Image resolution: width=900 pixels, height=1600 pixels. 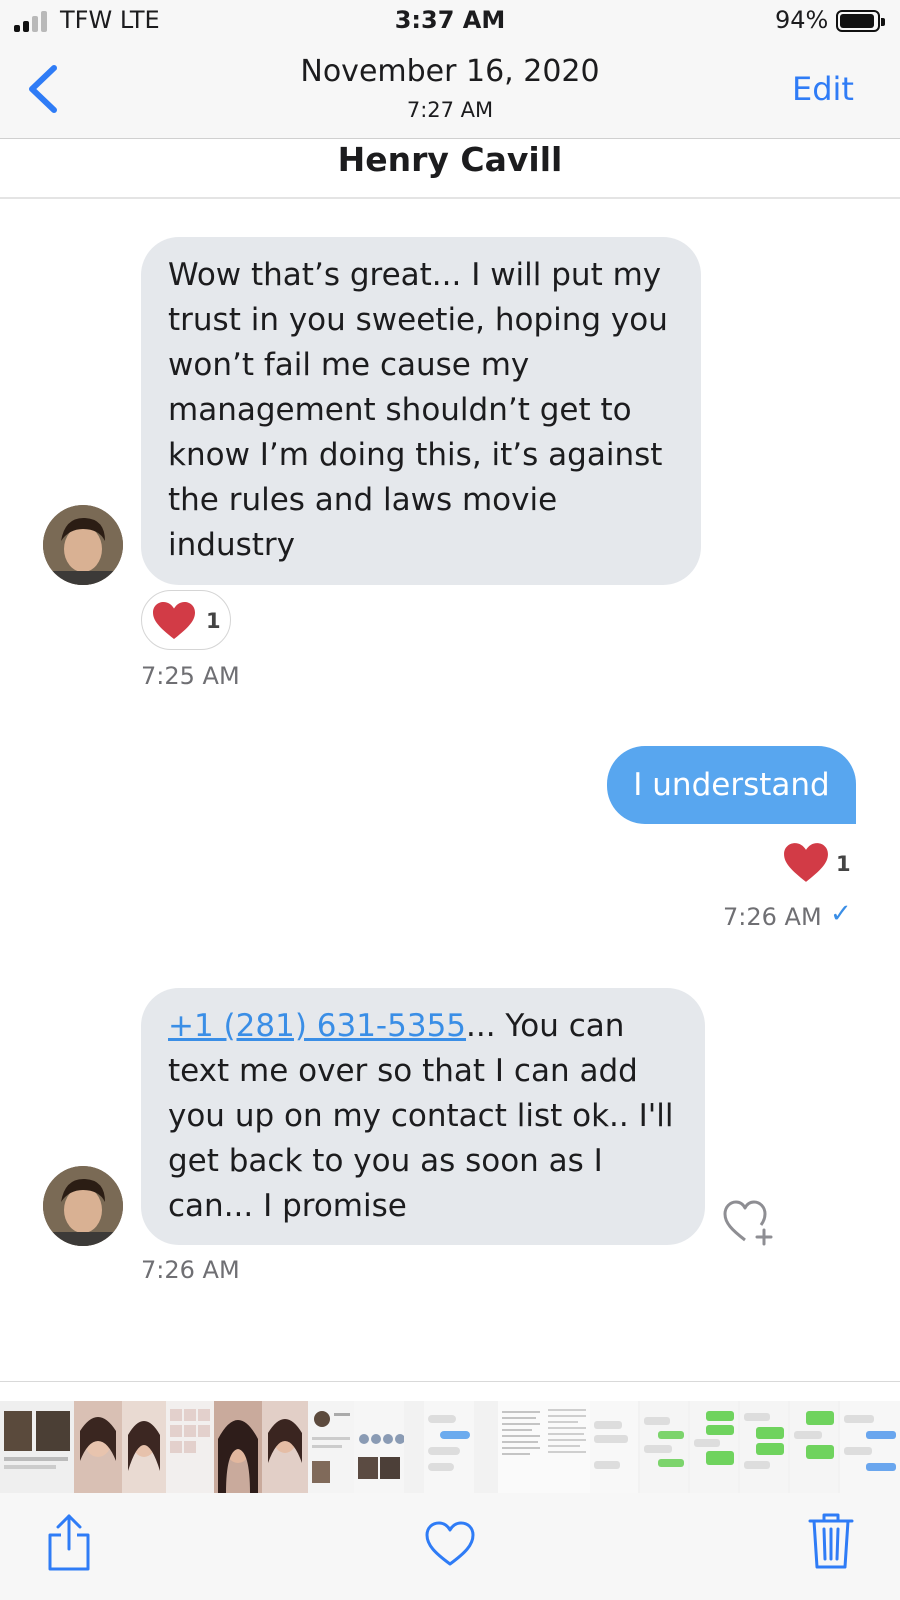 I want to click on photo-filmstrip, so click(x=450, y=1447).